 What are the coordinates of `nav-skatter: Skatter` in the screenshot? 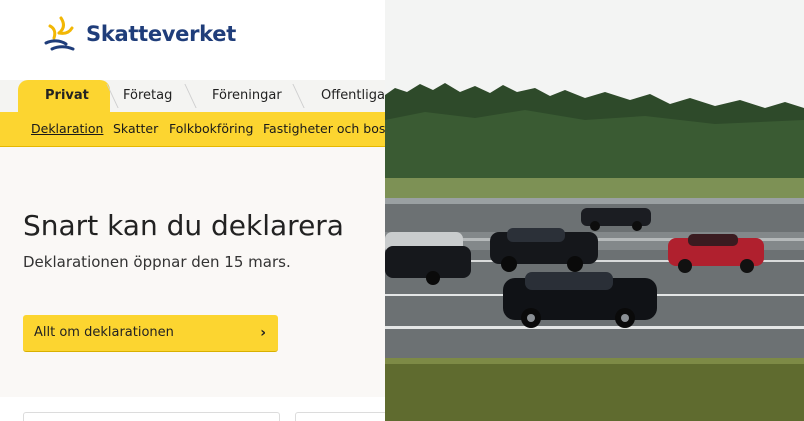 It's located at (135, 129).